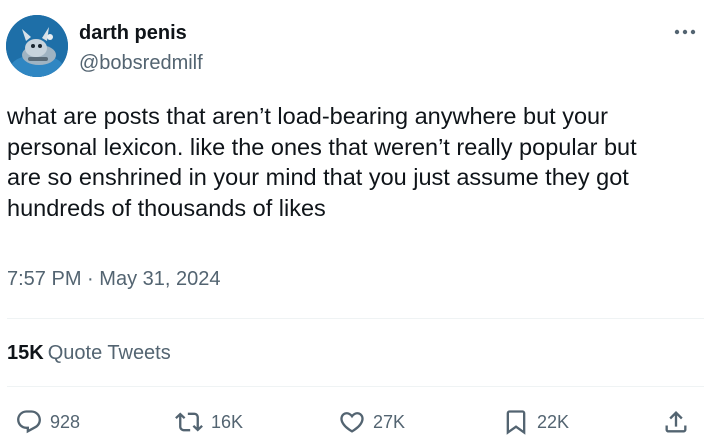 Image resolution: width=709 pixels, height=444 pixels. What do you see at coordinates (227, 421) in the screenshot?
I see `retweet-count: 16K` at bounding box center [227, 421].